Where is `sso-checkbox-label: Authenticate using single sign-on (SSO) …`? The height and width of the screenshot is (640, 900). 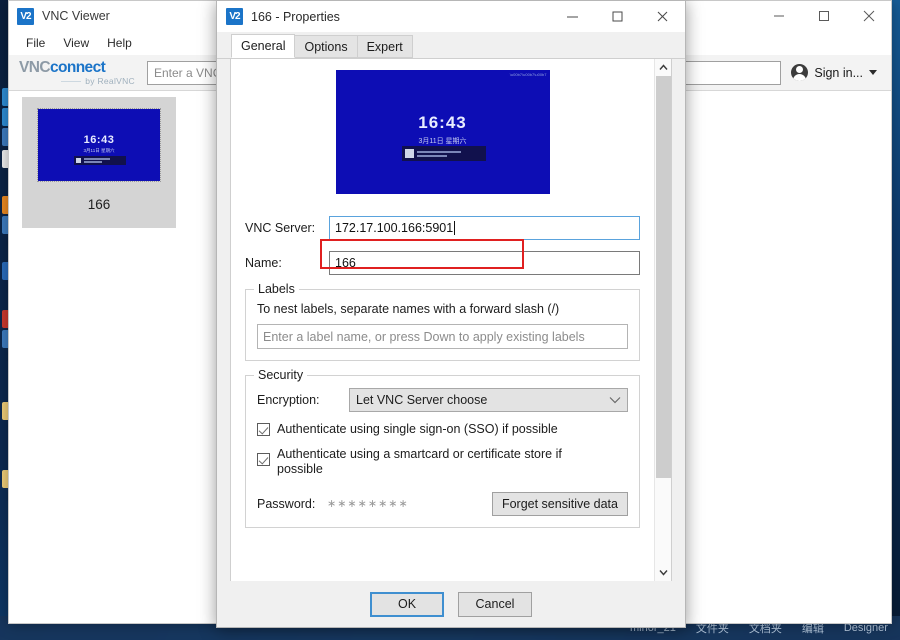 sso-checkbox-label: Authenticate using single sign-on (SSO) … is located at coordinates (417, 429).